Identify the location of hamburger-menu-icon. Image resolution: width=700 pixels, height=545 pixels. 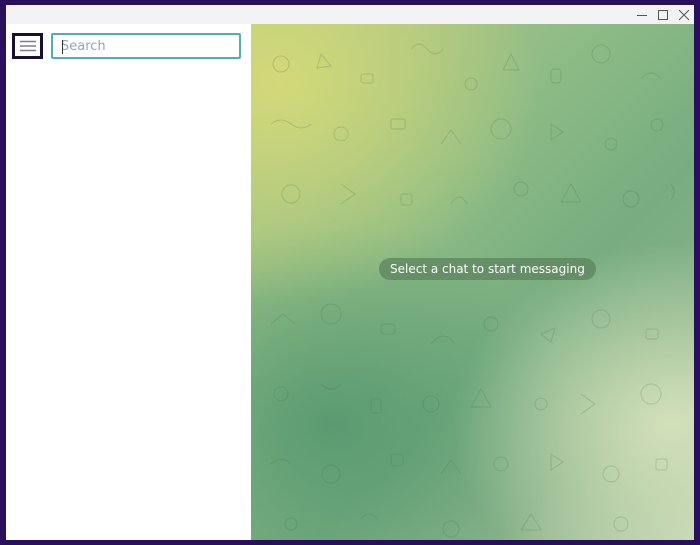
(27, 46).